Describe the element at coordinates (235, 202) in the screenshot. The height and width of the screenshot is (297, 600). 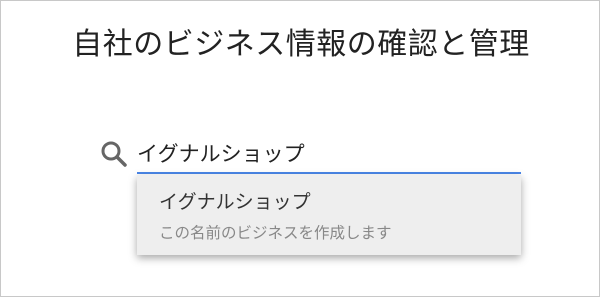
I see `suggestion-business-name: イグナルショップ` at that location.